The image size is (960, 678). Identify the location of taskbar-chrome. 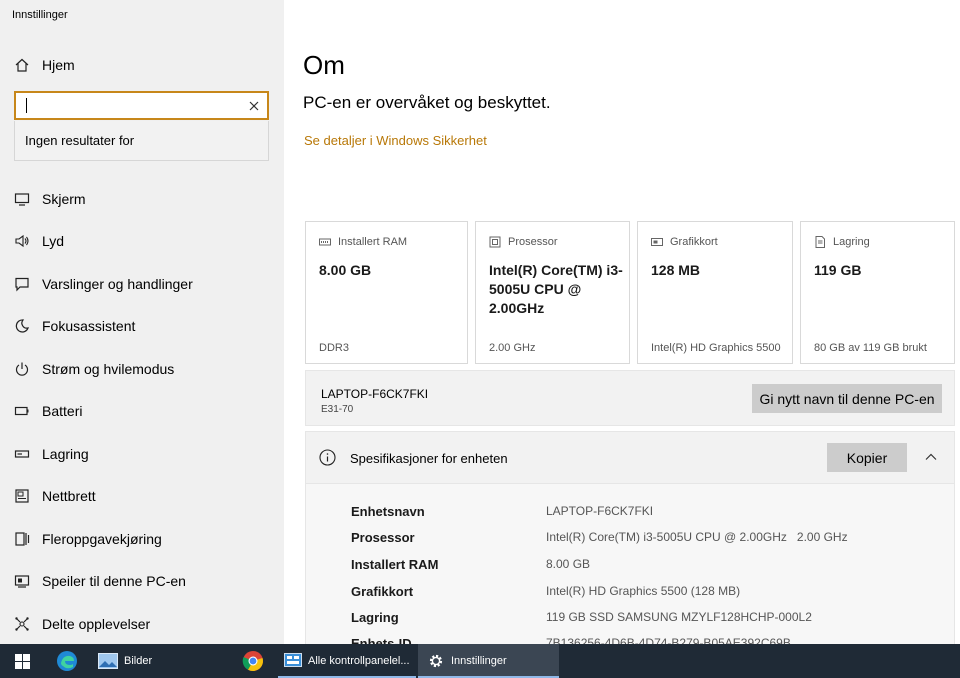
(253, 661).